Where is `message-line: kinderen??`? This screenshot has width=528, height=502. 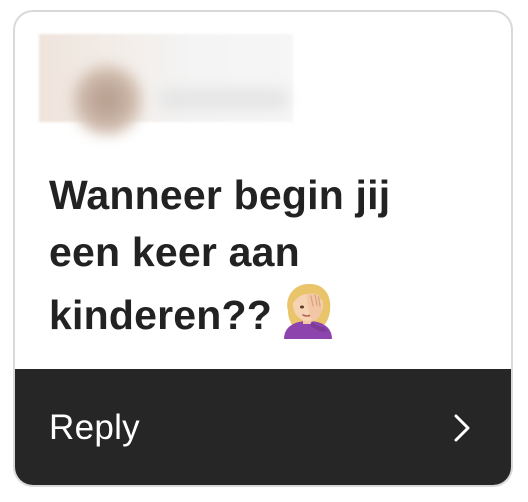 message-line: kinderen?? is located at coordinates (160, 315).